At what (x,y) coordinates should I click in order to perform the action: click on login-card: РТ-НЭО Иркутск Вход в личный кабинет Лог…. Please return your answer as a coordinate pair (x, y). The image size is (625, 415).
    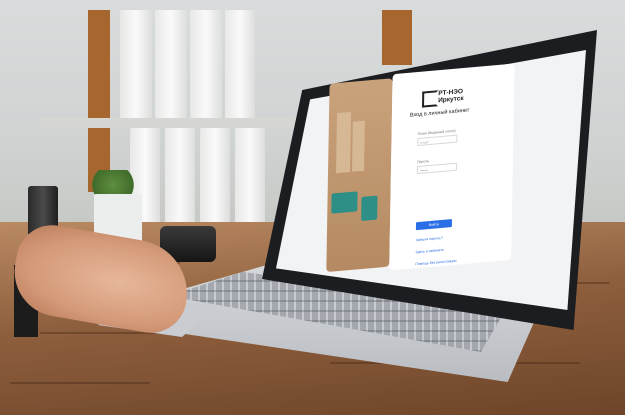
    Looking at the image, I should click on (452, 167).